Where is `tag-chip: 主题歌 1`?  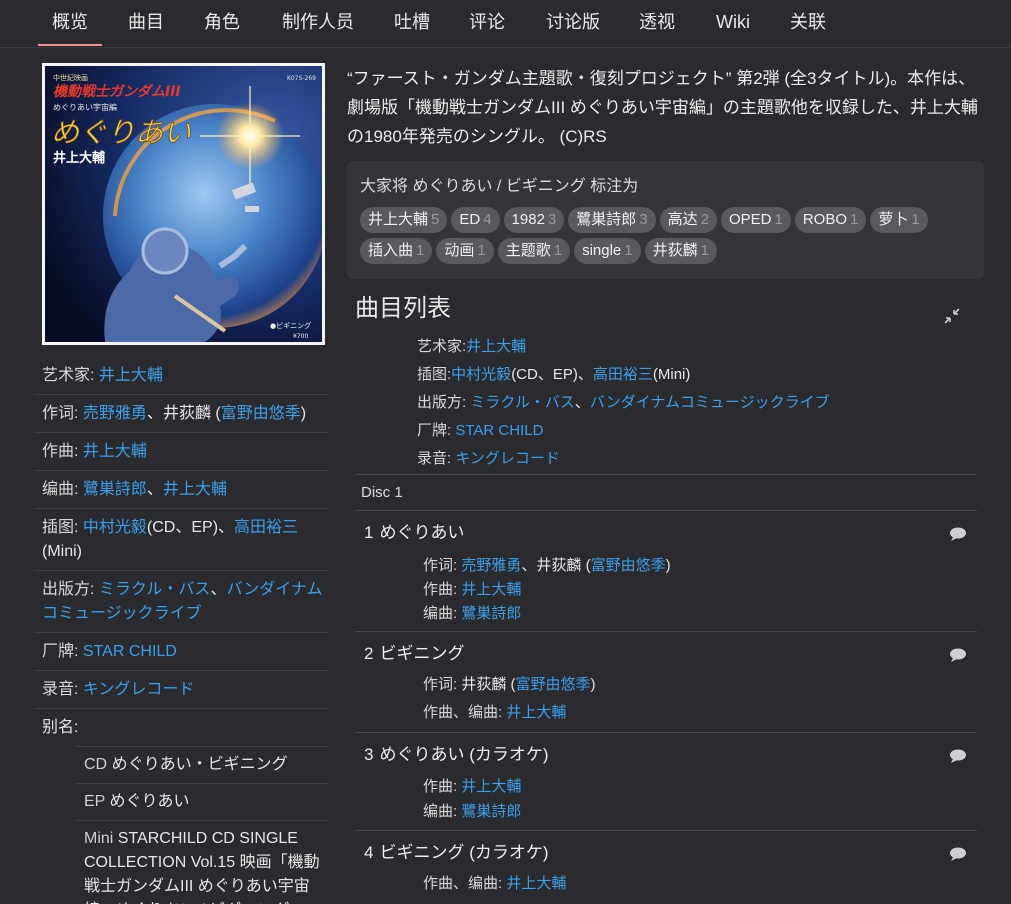
tag-chip: 主题歌 1 is located at coordinates (534, 251).